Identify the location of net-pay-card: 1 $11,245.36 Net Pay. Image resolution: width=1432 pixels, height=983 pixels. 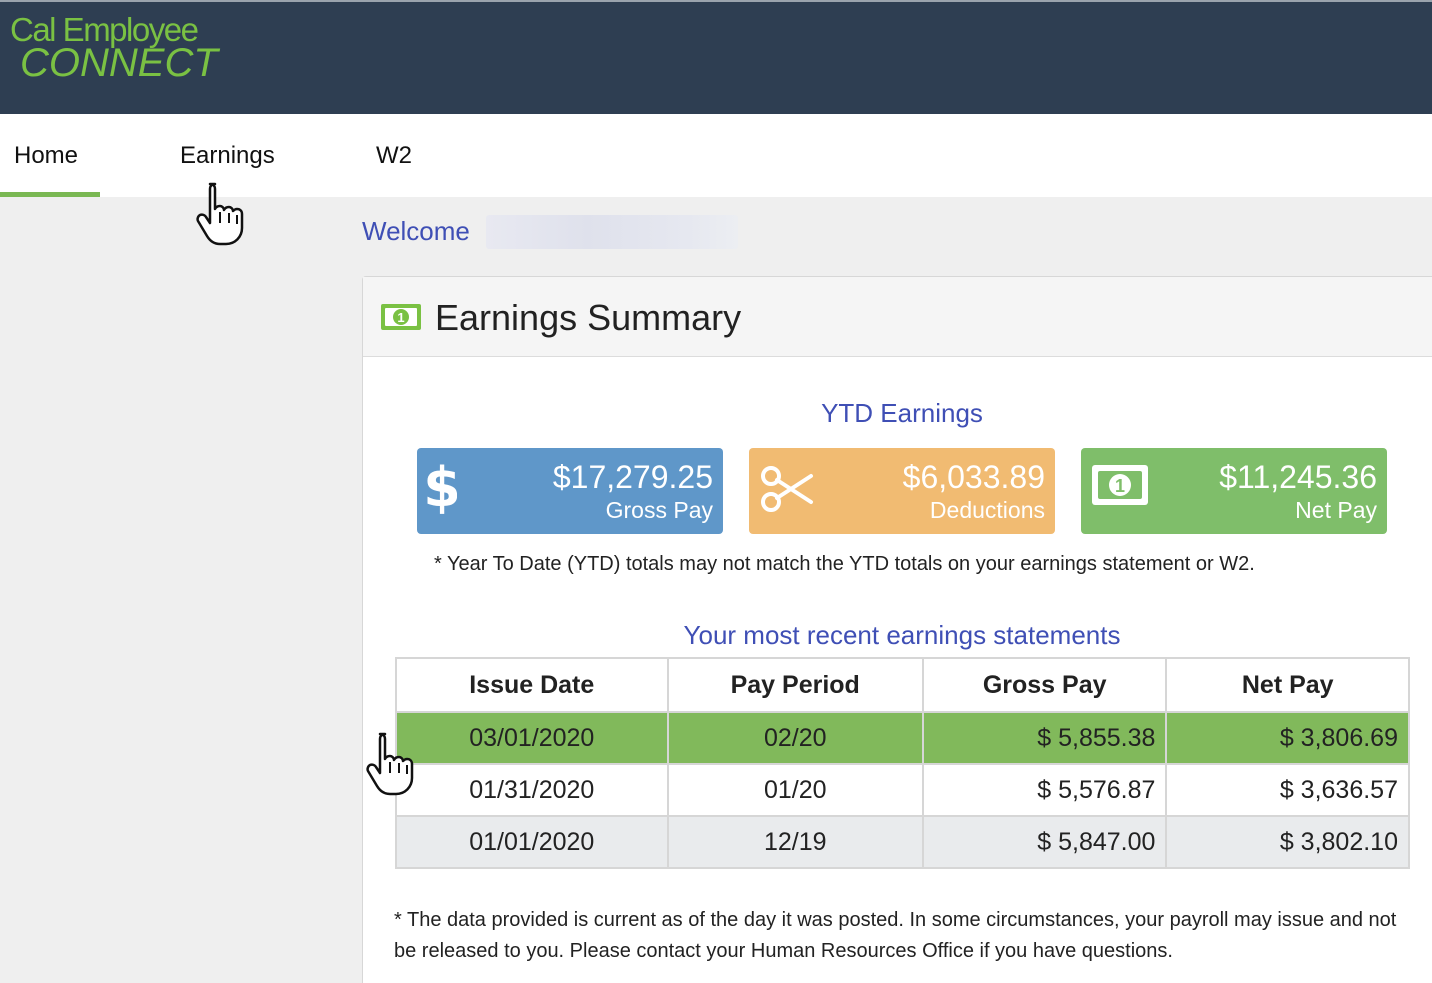
(1234, 491).